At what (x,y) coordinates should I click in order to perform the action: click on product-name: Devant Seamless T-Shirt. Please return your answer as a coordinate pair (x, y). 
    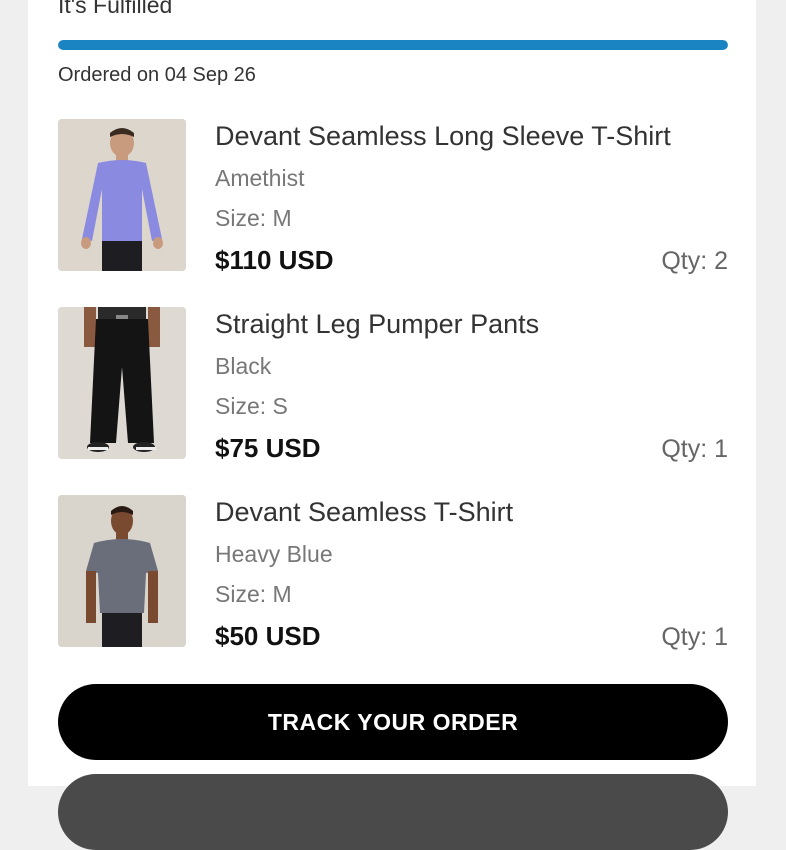
    Looking at the image, I should click on (364, 512).